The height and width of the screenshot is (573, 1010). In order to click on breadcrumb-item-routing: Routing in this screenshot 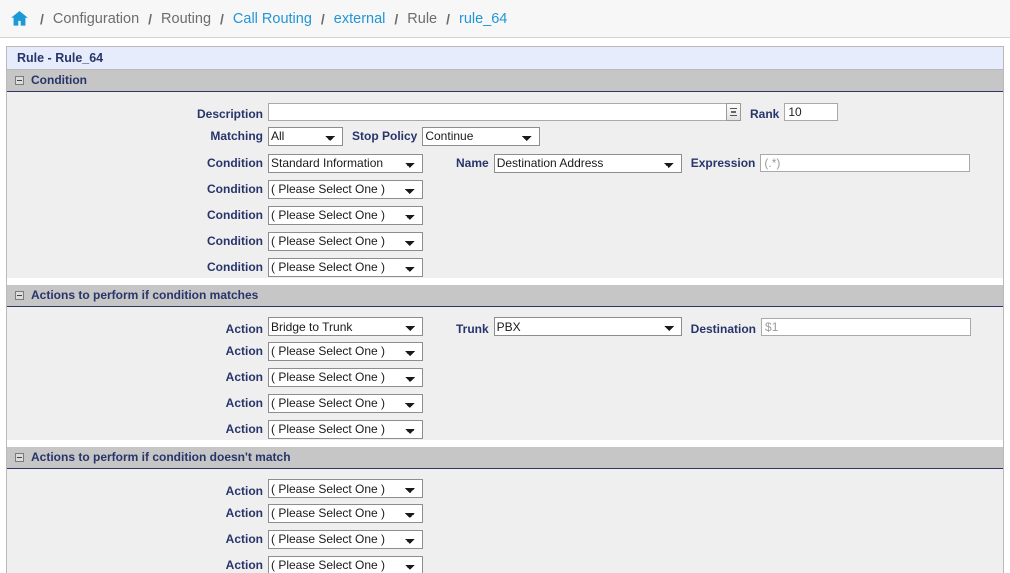, I will do `click(186, 19)`.